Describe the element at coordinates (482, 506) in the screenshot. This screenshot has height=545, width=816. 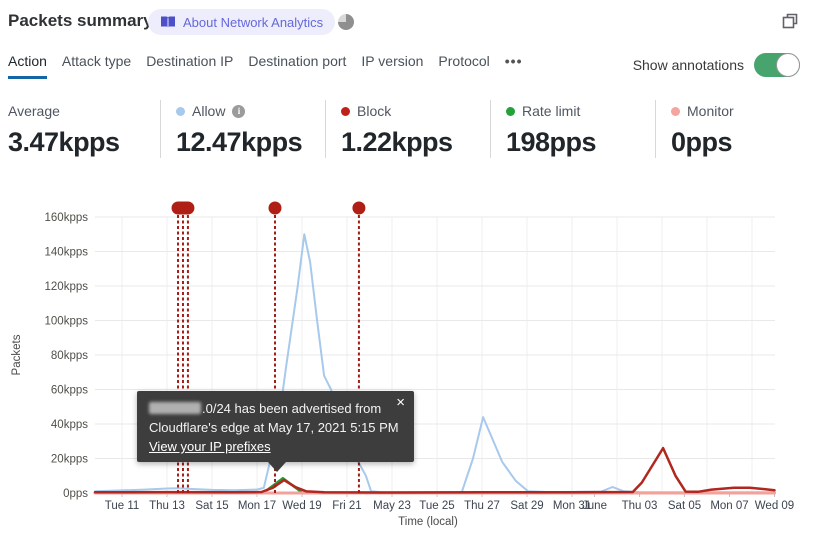
I see `x-axis-tick-label: Thu 27` at that location.